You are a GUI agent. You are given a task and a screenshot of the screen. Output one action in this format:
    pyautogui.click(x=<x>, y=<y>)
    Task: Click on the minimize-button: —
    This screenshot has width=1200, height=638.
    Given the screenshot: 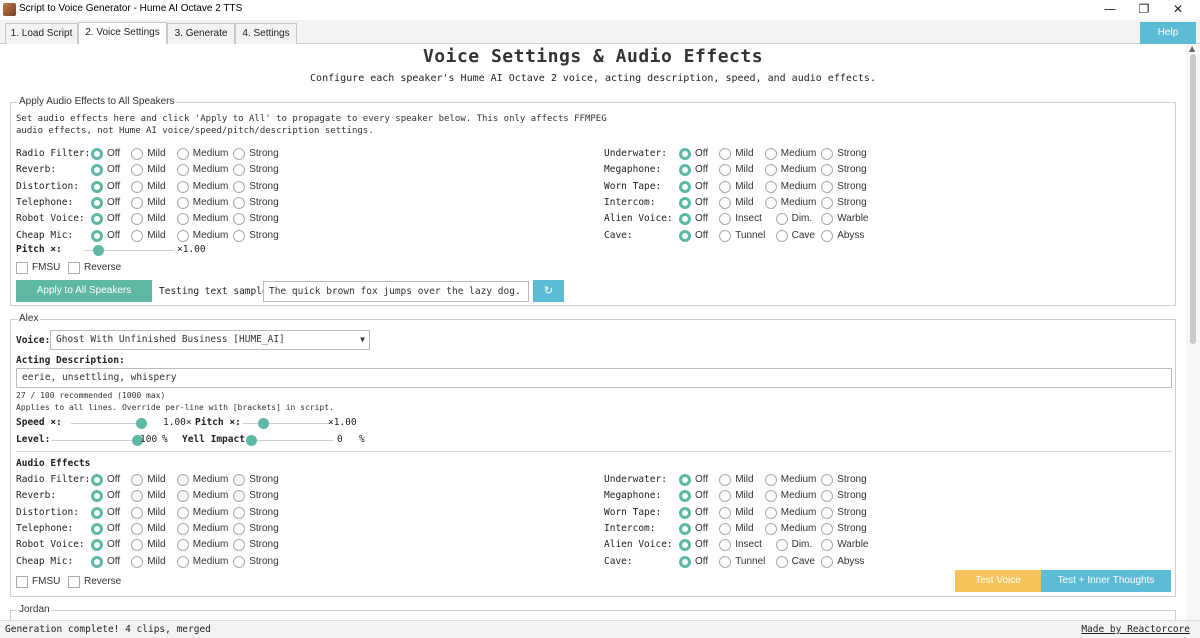 What is the action you would take?
    pyautogui.click(x=1110, y=10)
    